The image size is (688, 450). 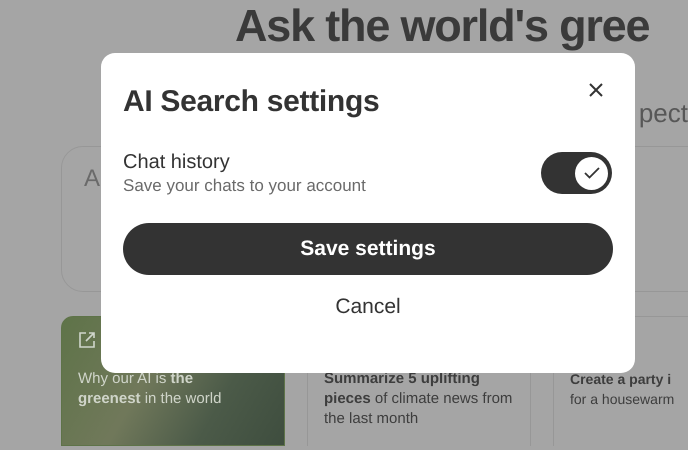 I want to click on page-subheading: pect, so click(x=663, y=114).